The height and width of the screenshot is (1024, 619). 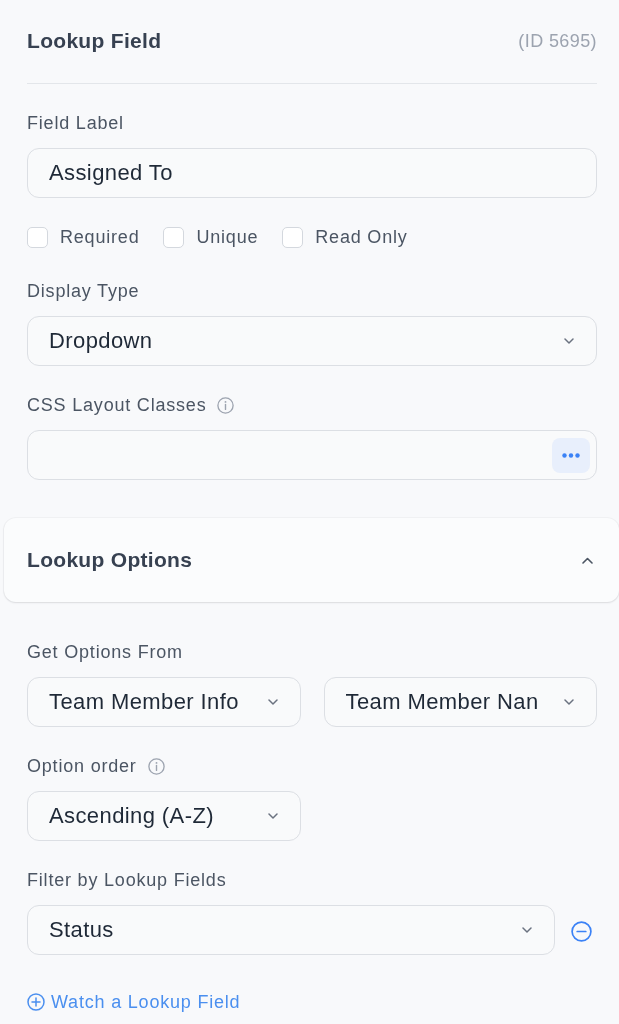 I want to click on field-label: Option order, so click(x=82, y=766).